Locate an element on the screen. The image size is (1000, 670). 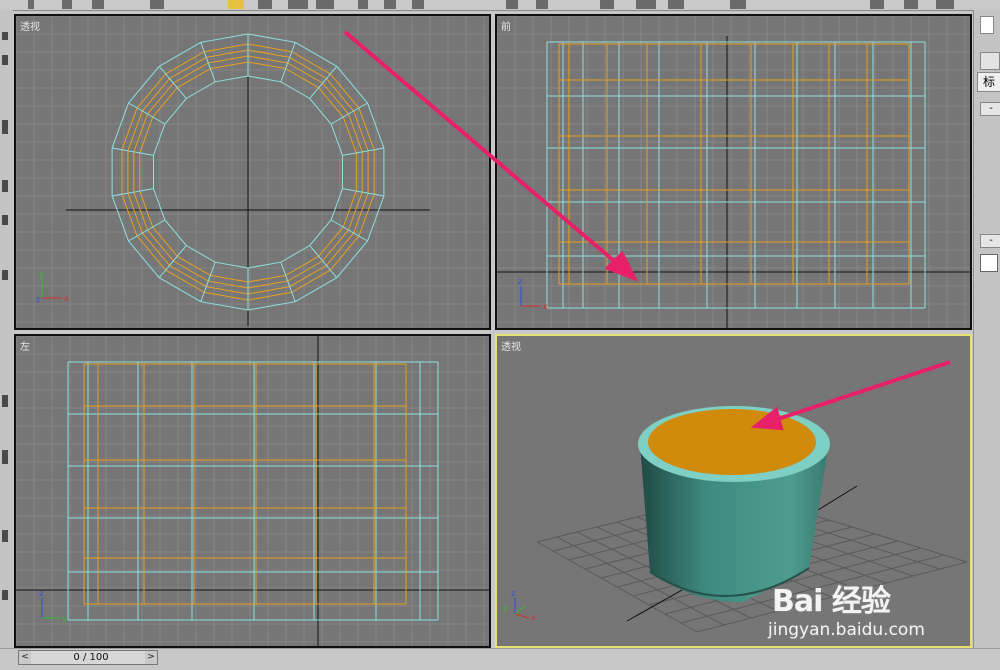
chevron-right-icon: > is located at coordinates (151, 657).